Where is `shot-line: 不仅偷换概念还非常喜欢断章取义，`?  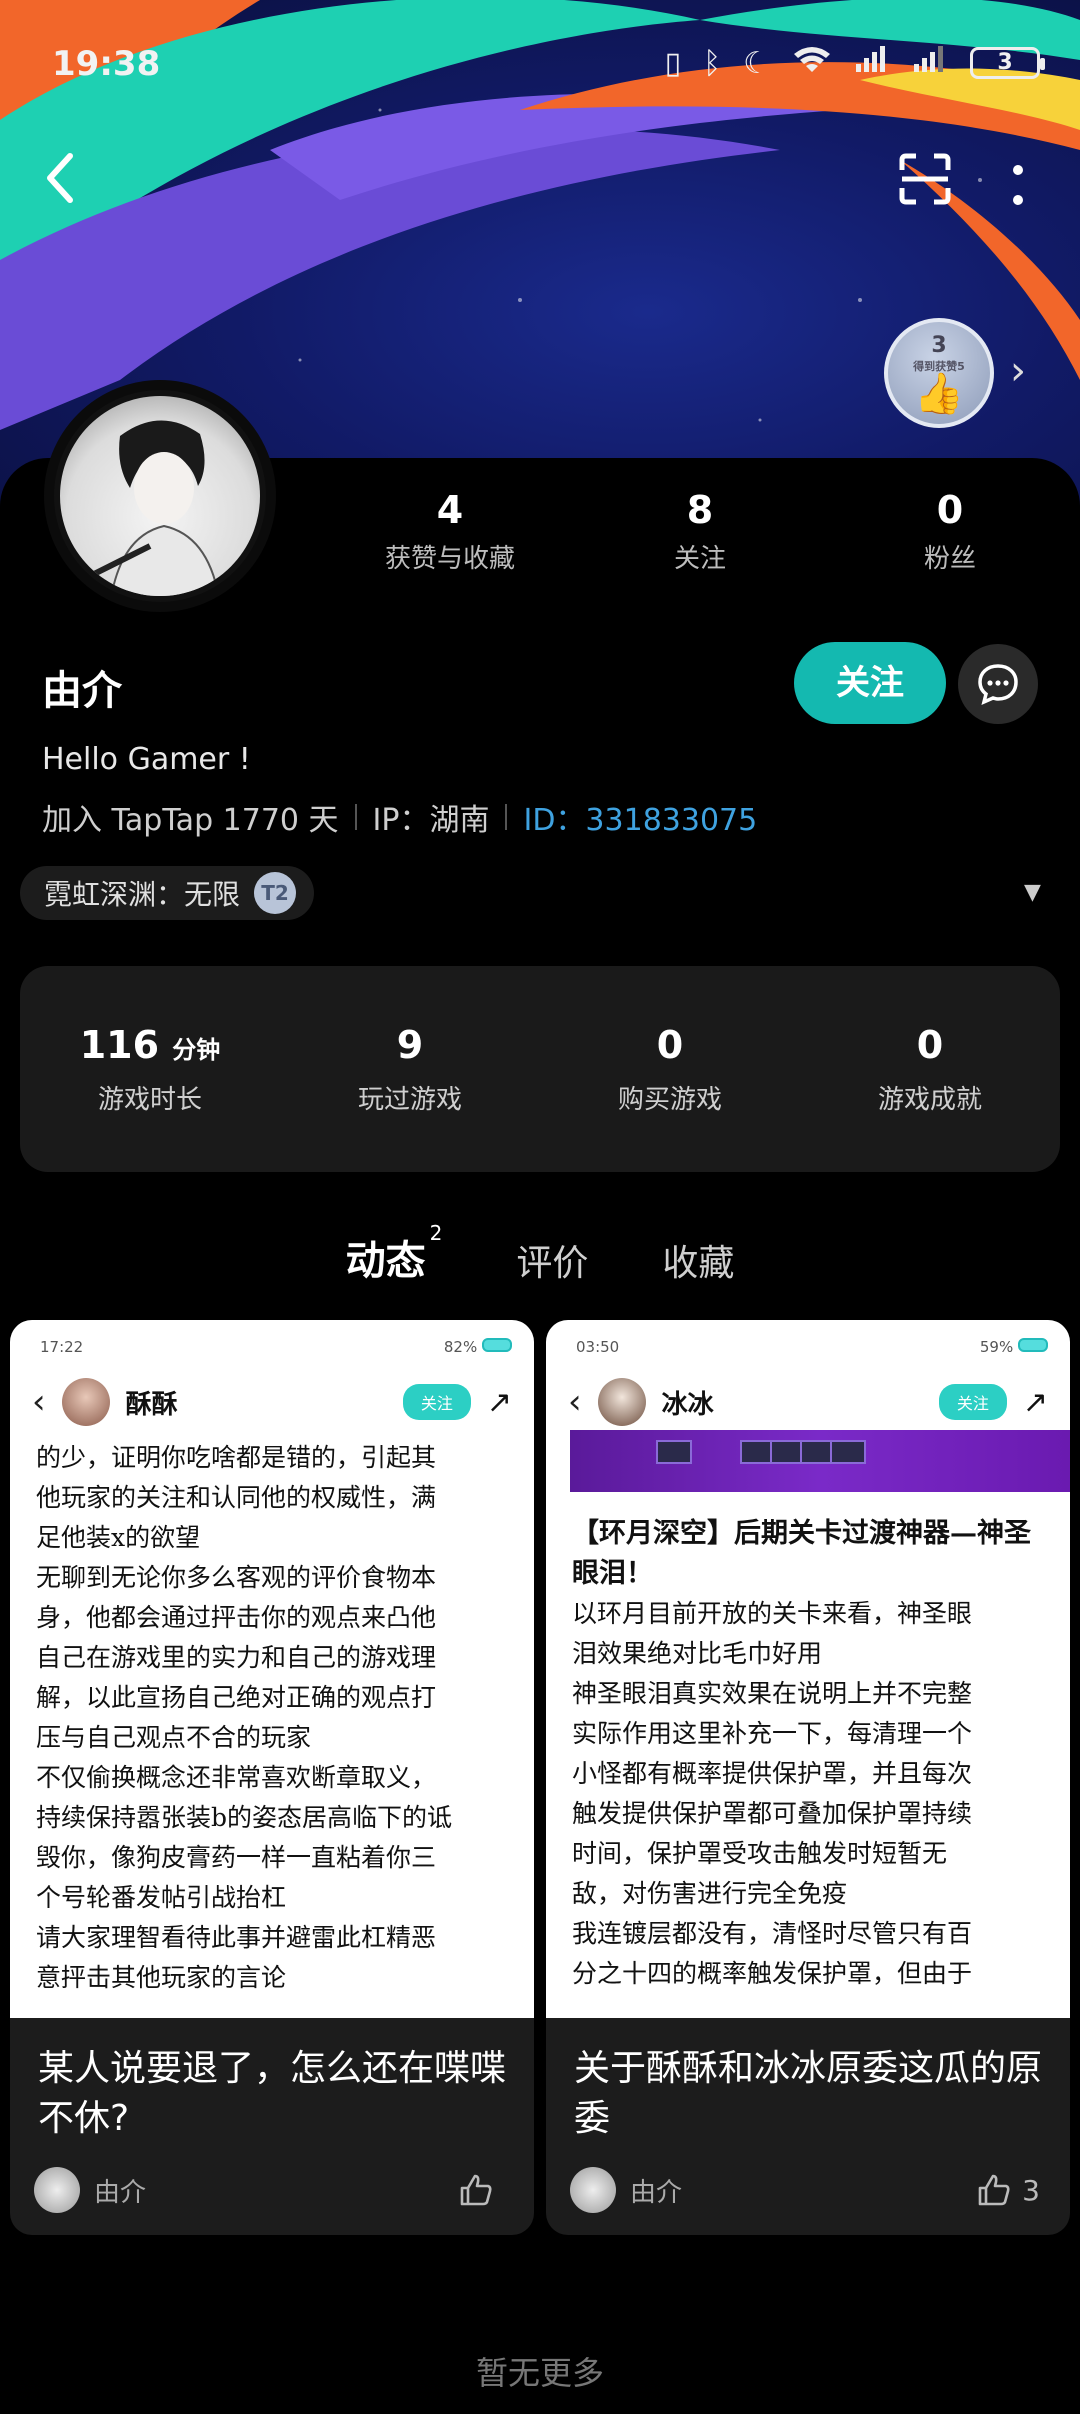
shot-line: 不仅偷换概念还非常喜欢断章取义， is located at coordinates (236, 1777).